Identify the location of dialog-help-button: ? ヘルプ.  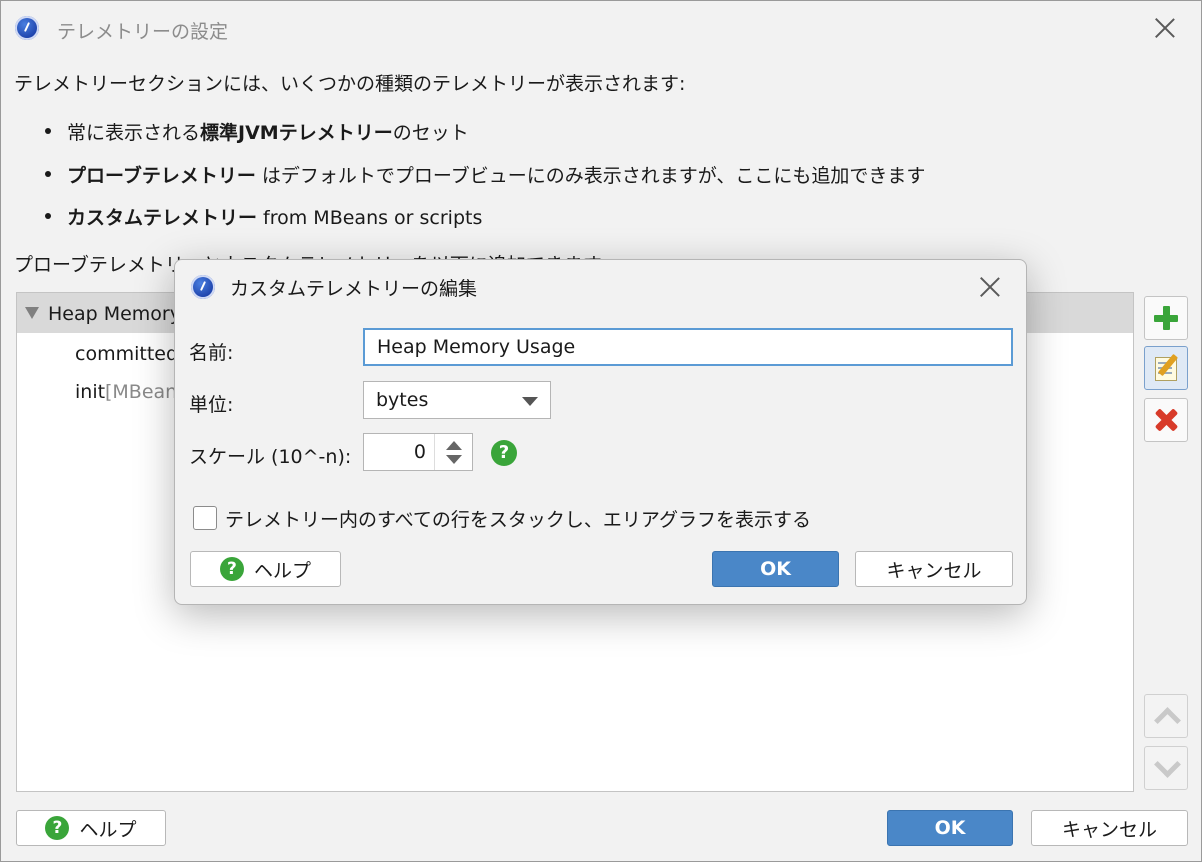
(265, 569).